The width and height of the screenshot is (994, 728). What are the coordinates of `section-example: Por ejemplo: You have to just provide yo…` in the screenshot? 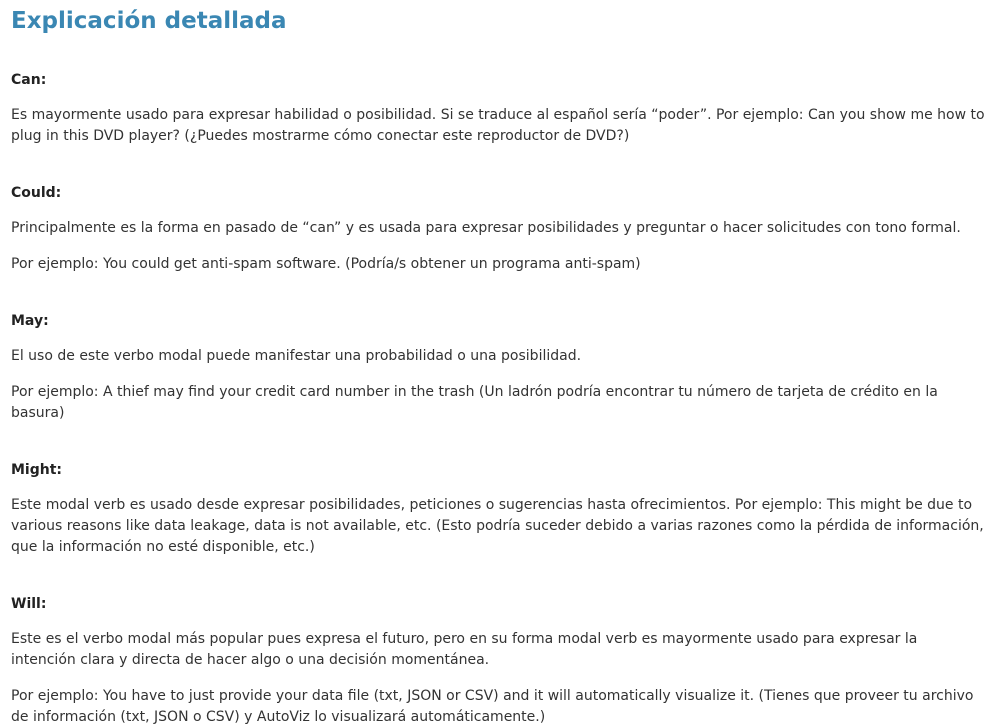 It's located at (492, 706).